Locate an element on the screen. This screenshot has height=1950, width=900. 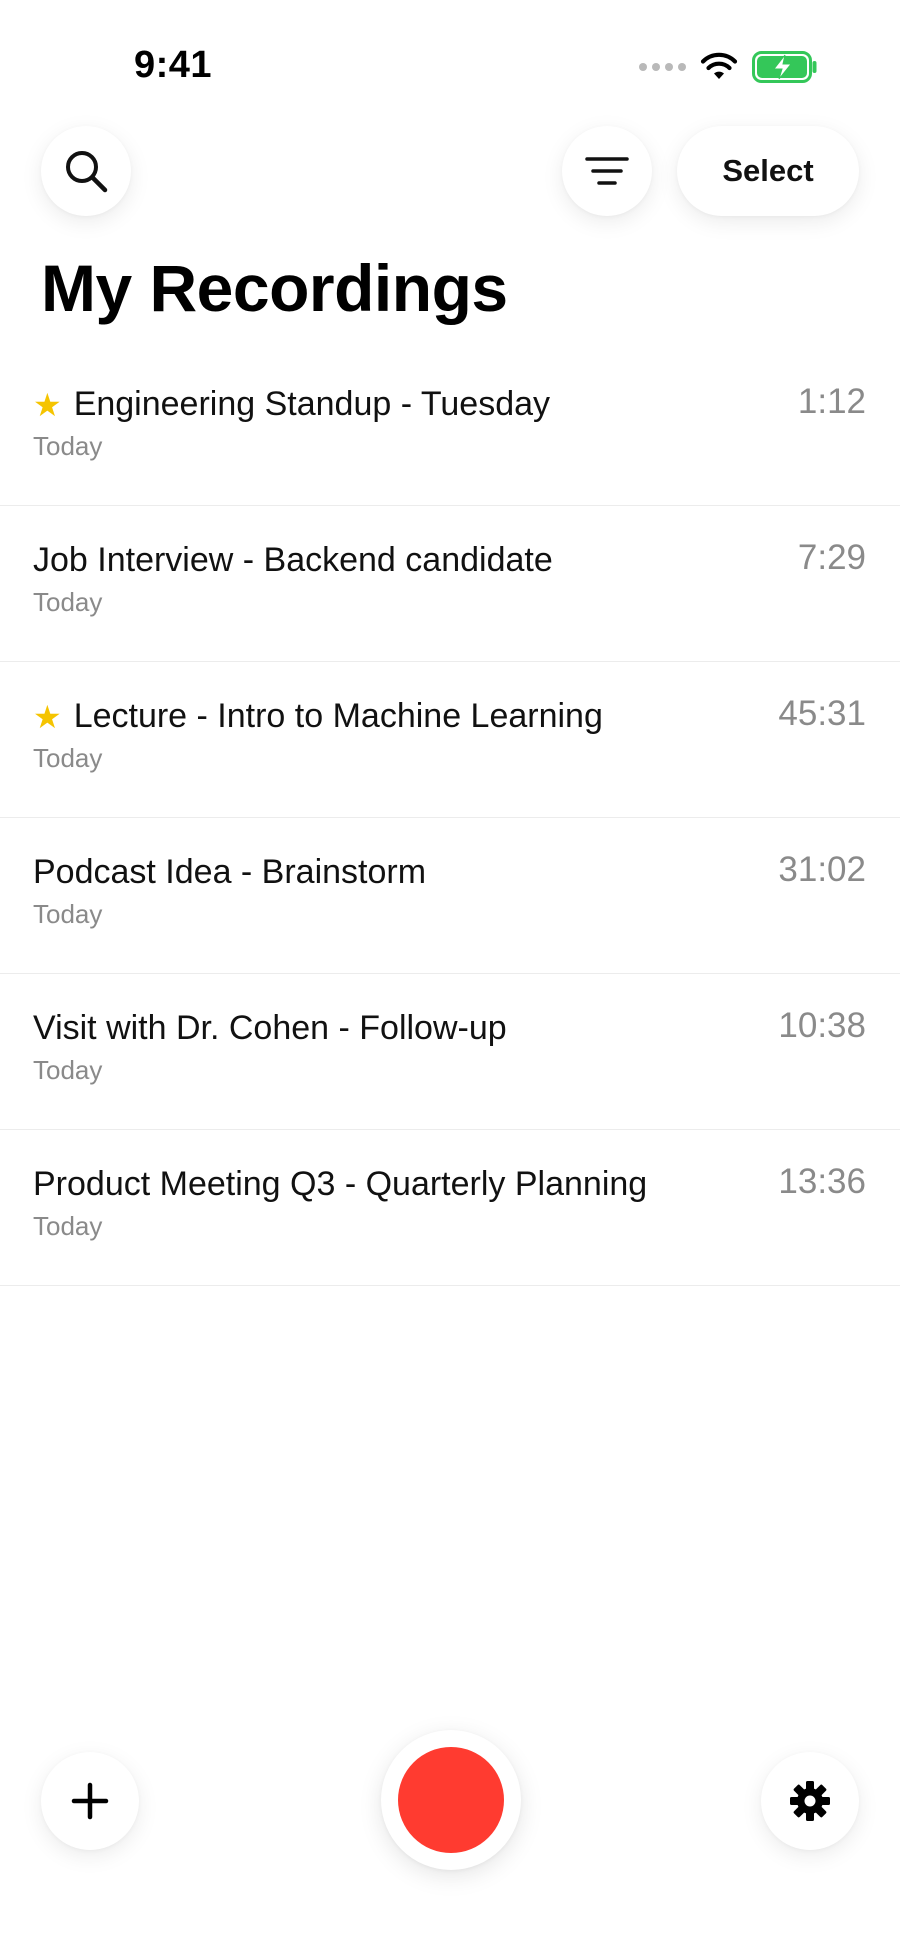
recording-title: Podcast Idea - Brainstorm is located at coordinates (230, 872).